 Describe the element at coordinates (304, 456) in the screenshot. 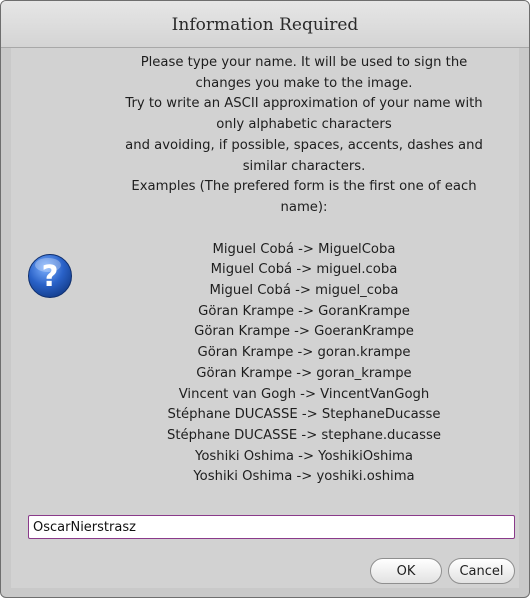

I see `example-line: Yoshiki Oshima -> YoshikiOshima` at that location.